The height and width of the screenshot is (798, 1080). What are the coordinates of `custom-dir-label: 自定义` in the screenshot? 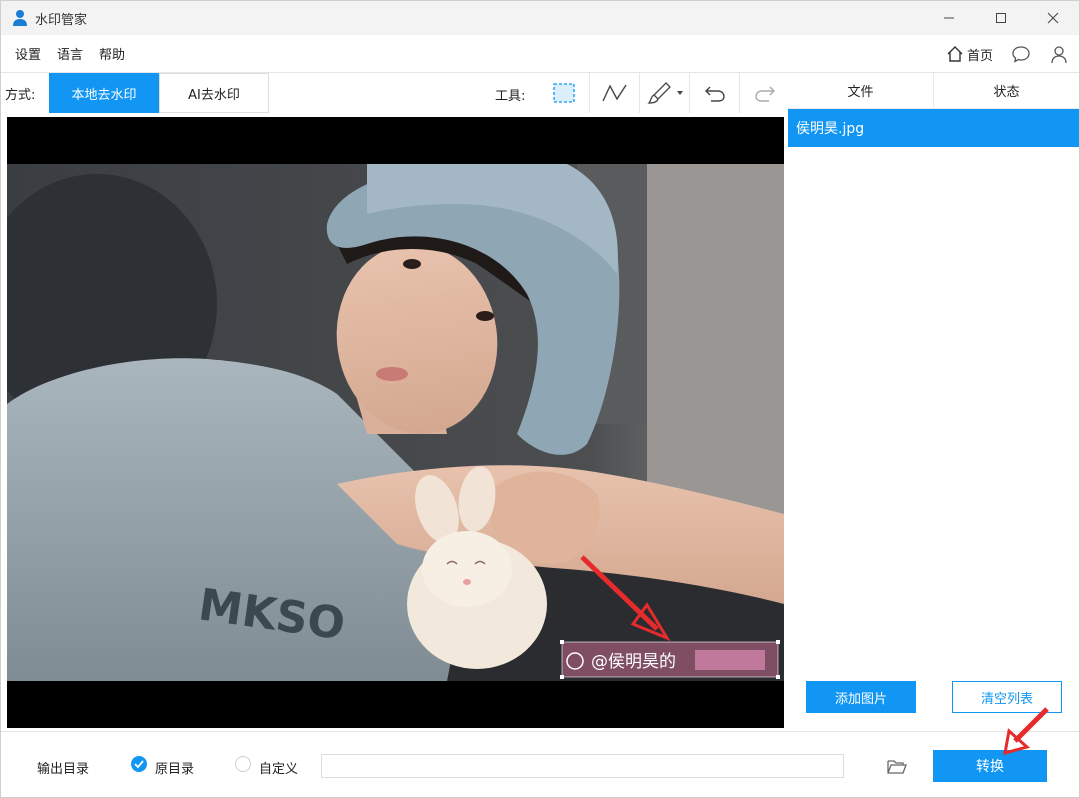 It's located at (278, 767).